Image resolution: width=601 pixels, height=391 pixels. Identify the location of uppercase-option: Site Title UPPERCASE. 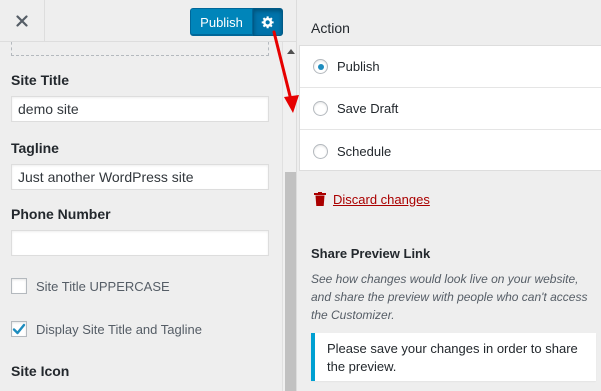
(90, 286).